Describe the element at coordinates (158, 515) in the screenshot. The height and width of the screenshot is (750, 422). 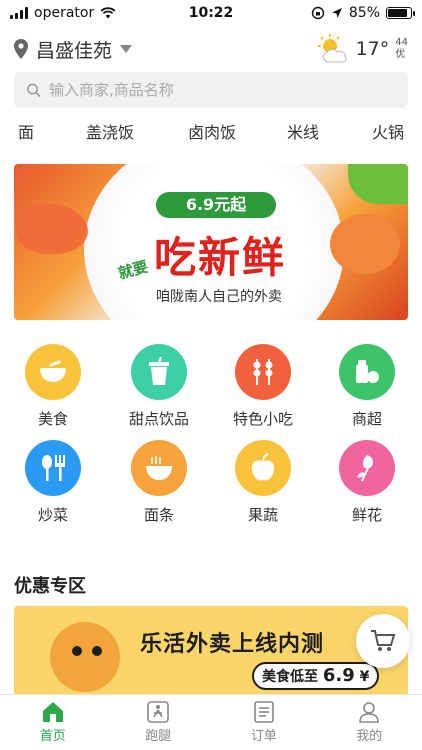
I see `grid-label: 面条` at that location.